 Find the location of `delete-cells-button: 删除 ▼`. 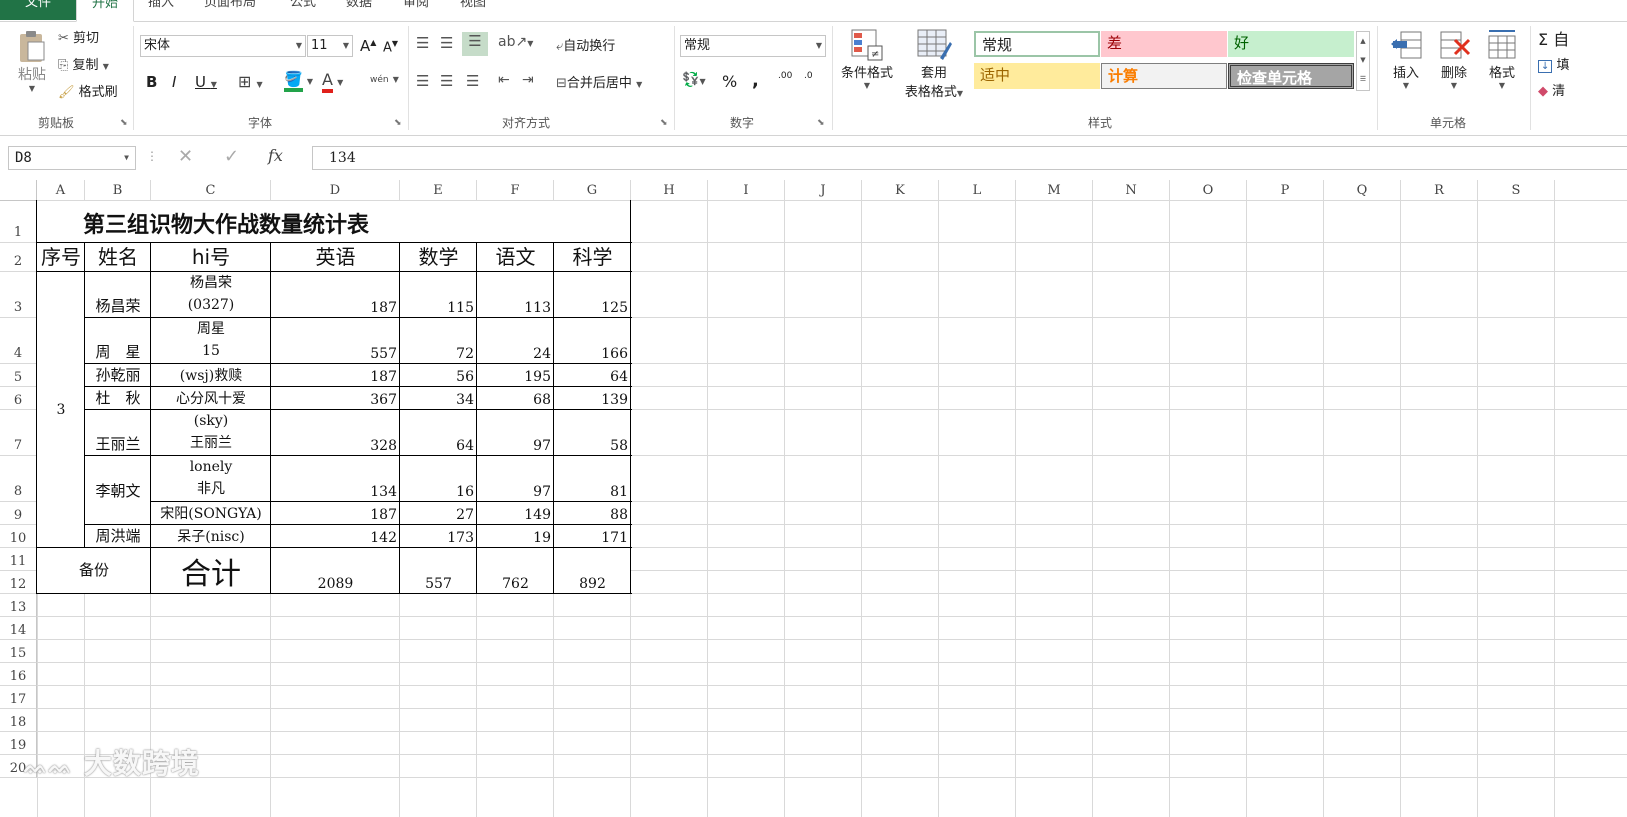

delete-cells-button: 删除 ▼ is located at coordinates (1454, 59).